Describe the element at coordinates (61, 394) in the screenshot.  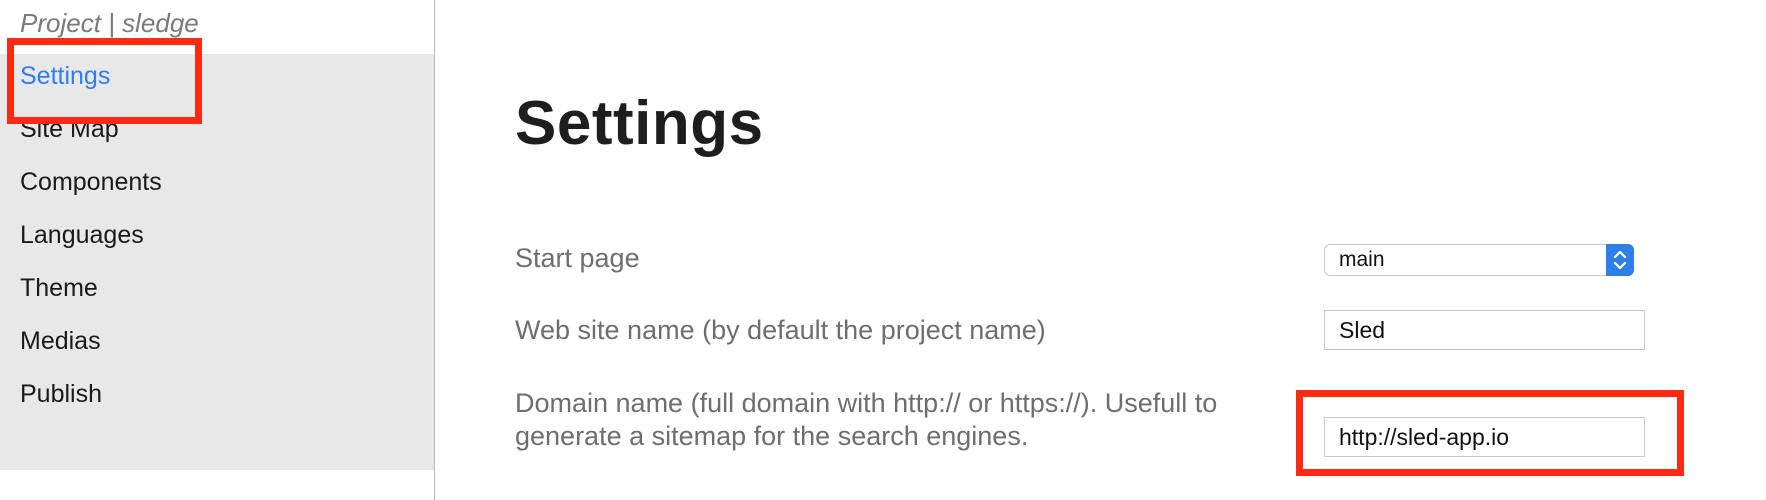
I see `sidebar-item-publish: Publish` at that location.